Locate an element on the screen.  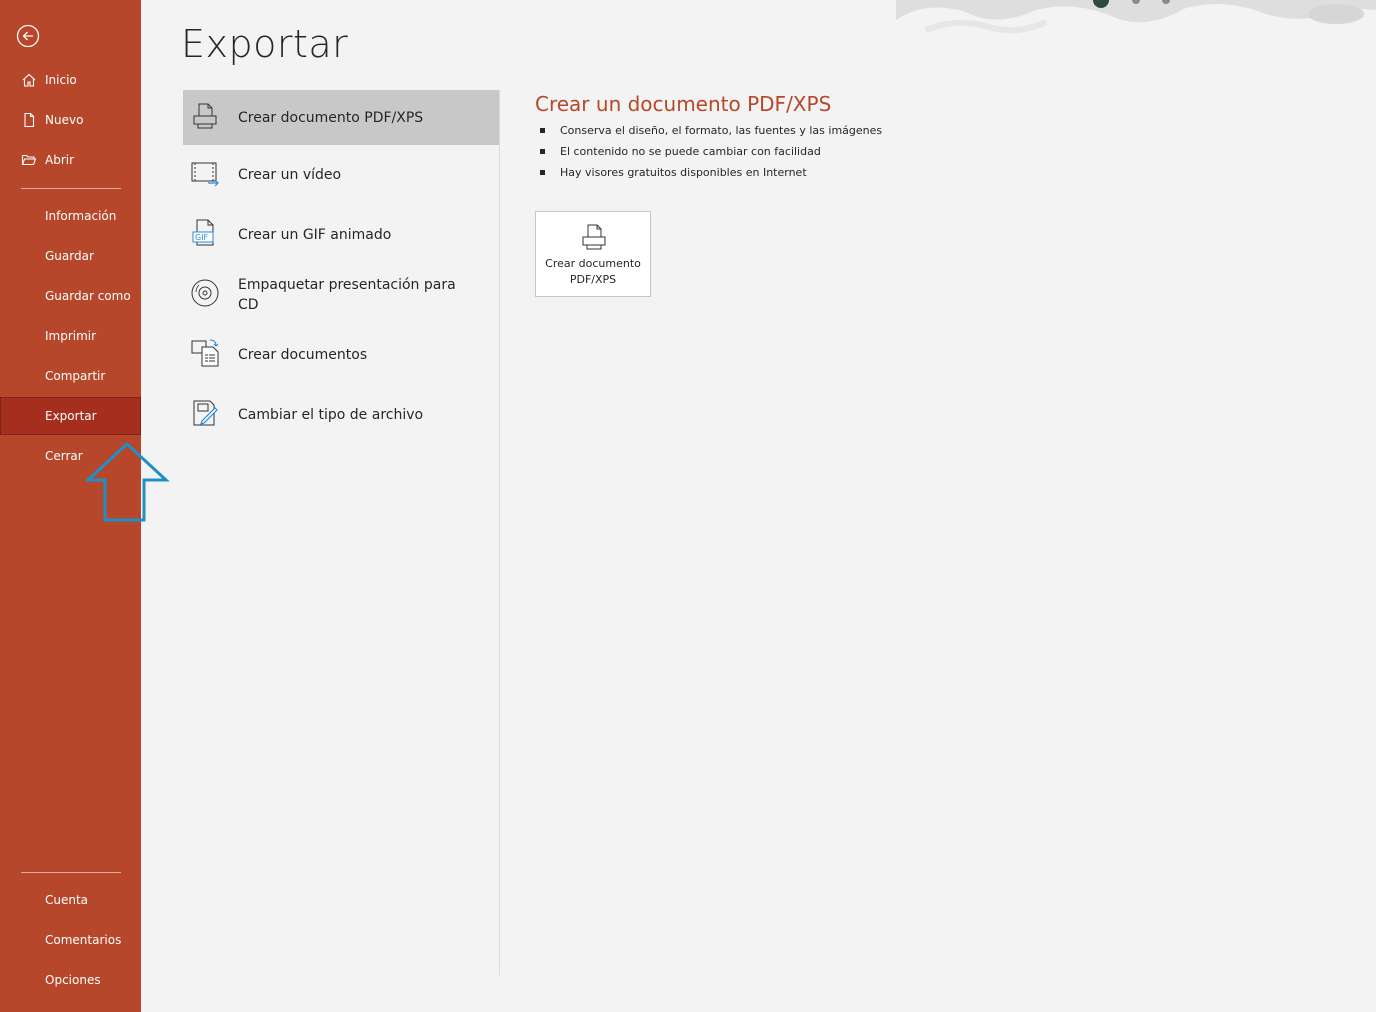
export-option-gif: GIF Crear un GIF animado is located at coordinates (341, 235).